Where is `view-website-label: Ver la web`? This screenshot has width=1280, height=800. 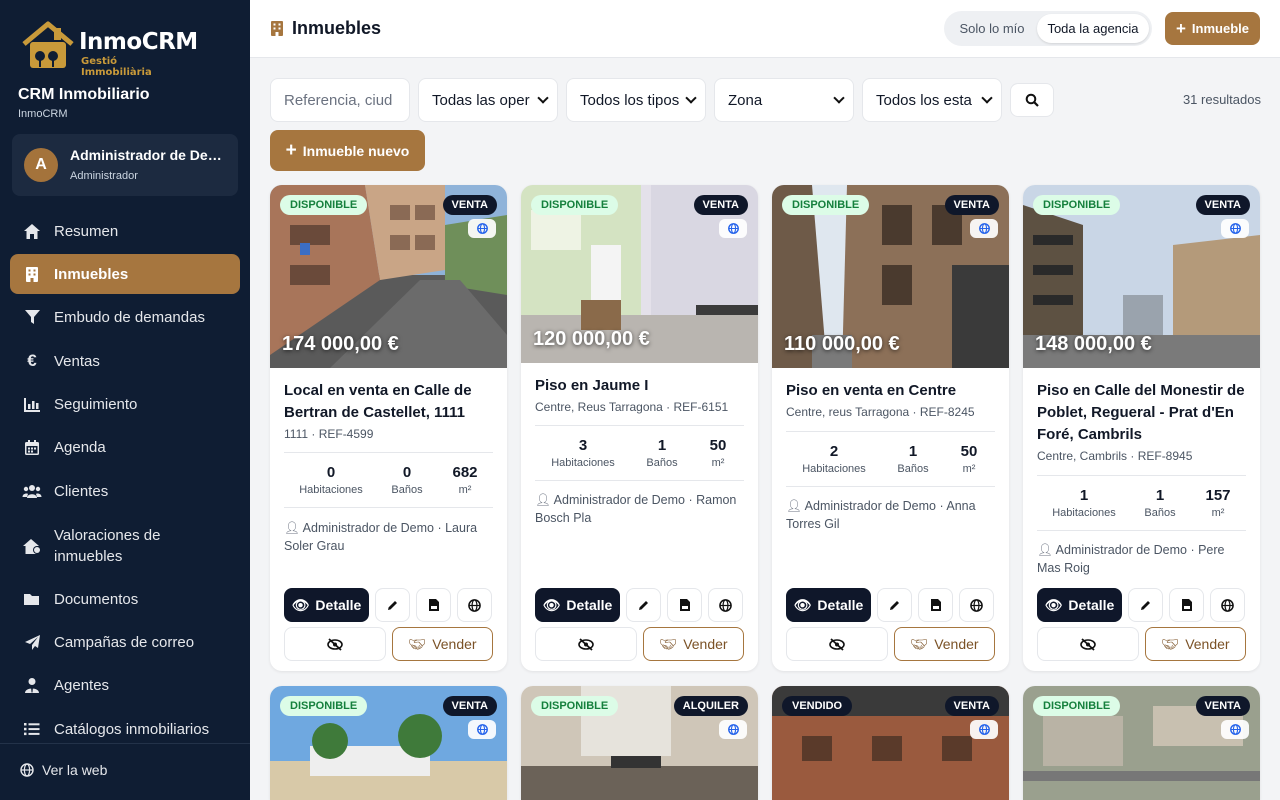
view-website-label: Ver la web is located at coordinates (75, 770).